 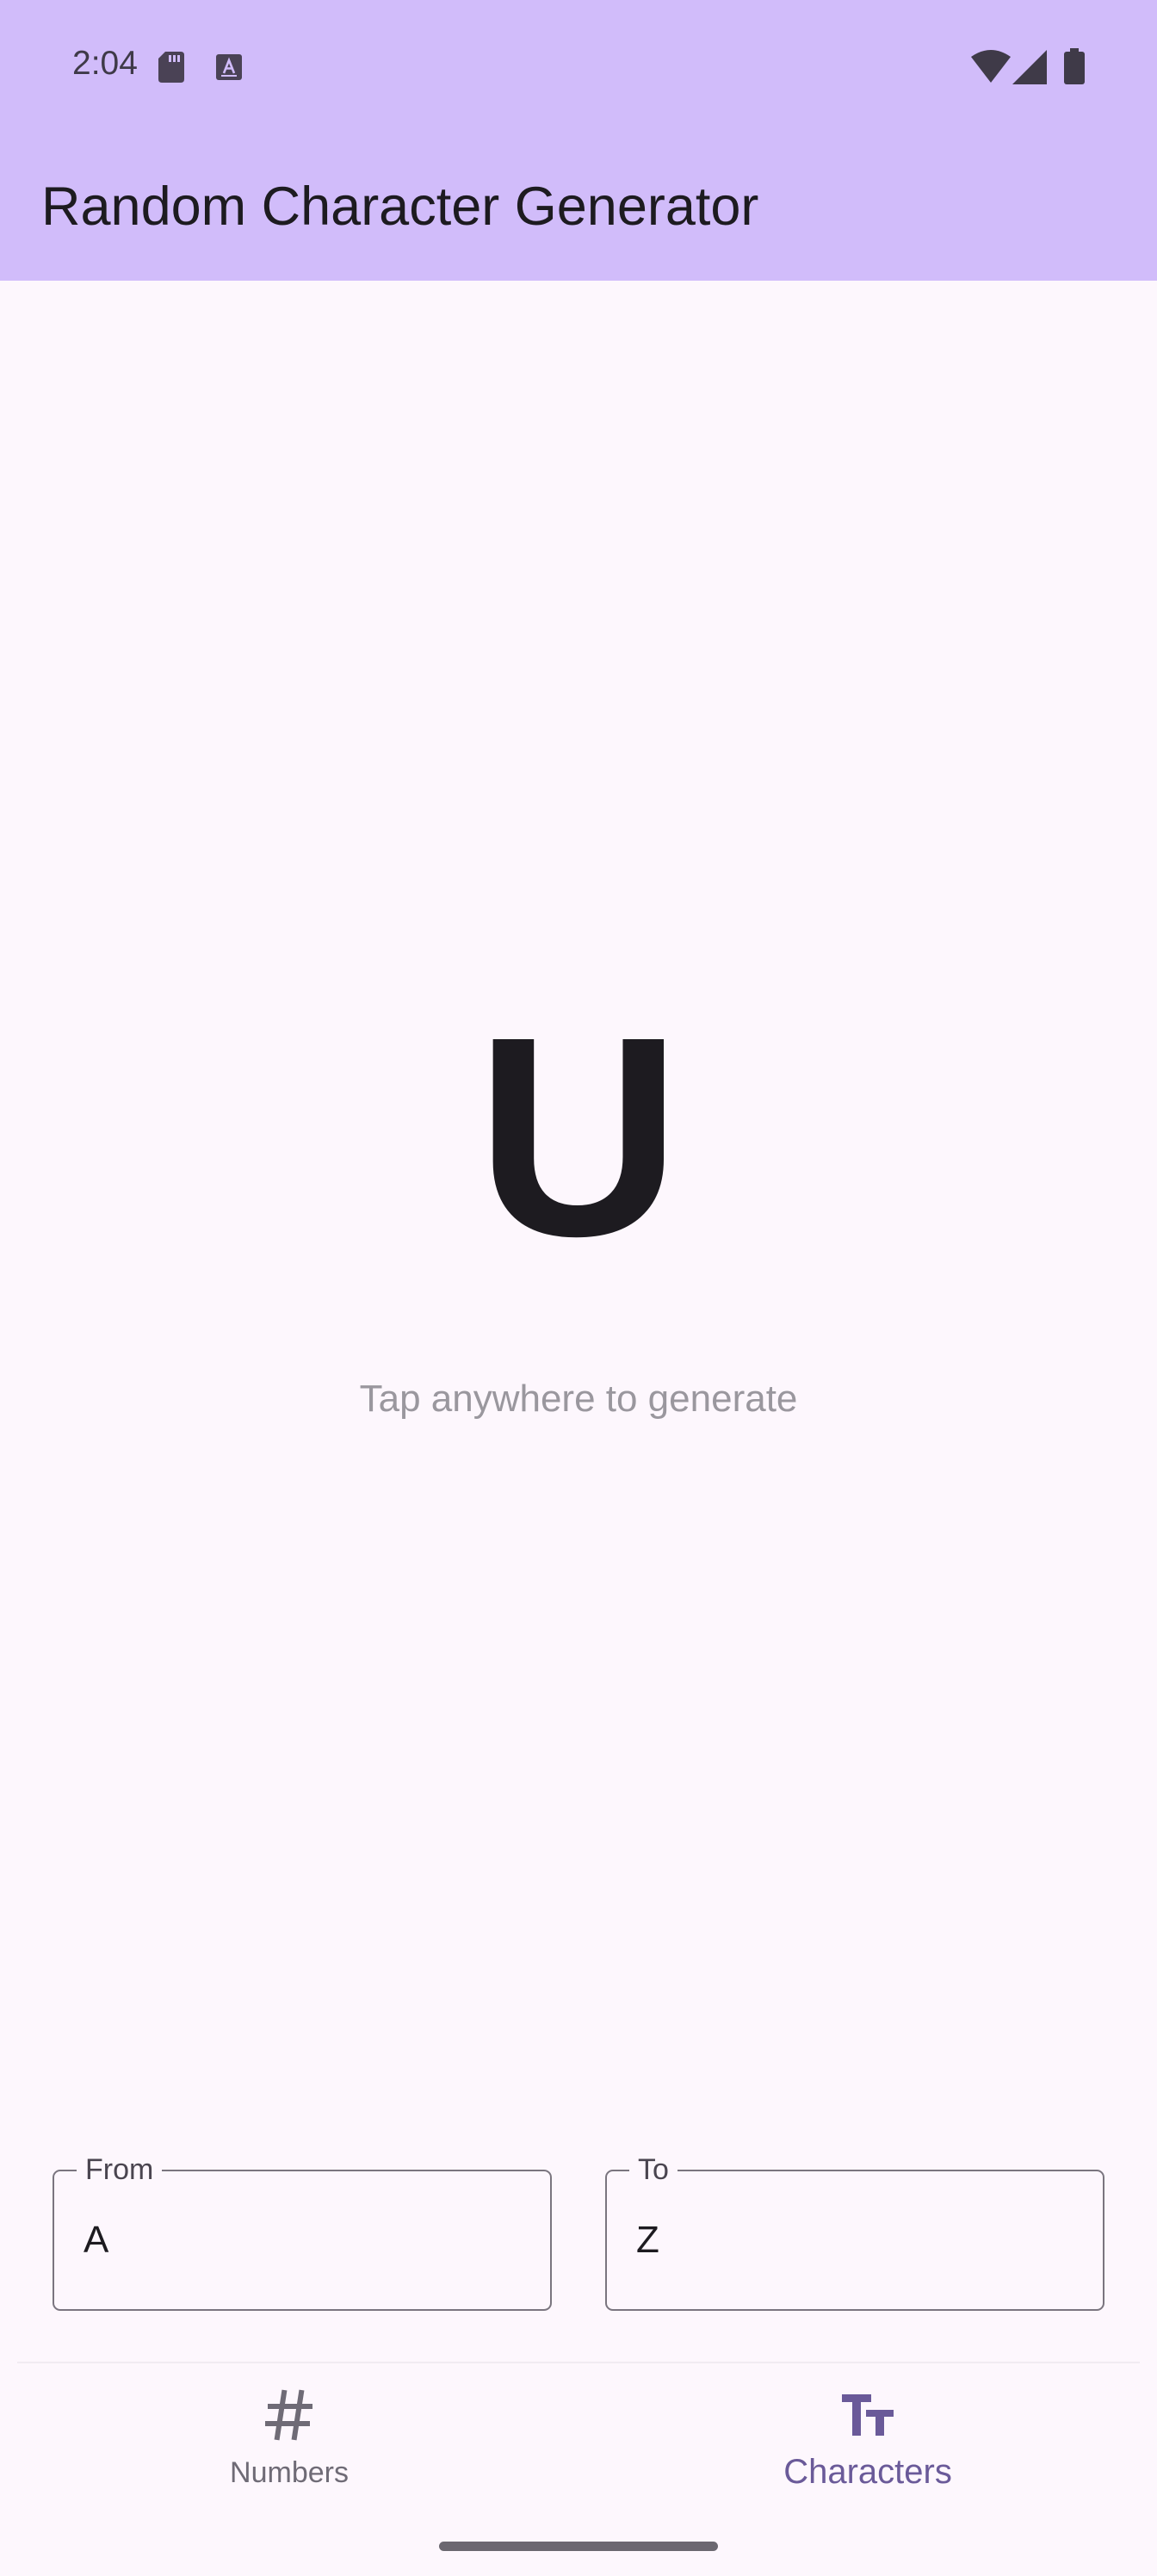 I want to click on wifi-icon, so click(x=991, y=66).